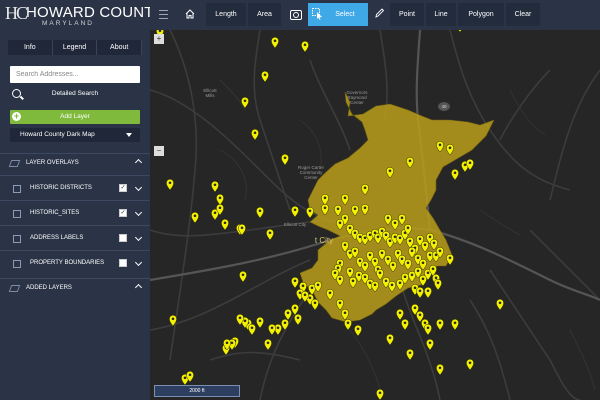 This screenshot has width=600, height=400. I want to click on polygon-tool-button: Polygon, so click(481, 14).